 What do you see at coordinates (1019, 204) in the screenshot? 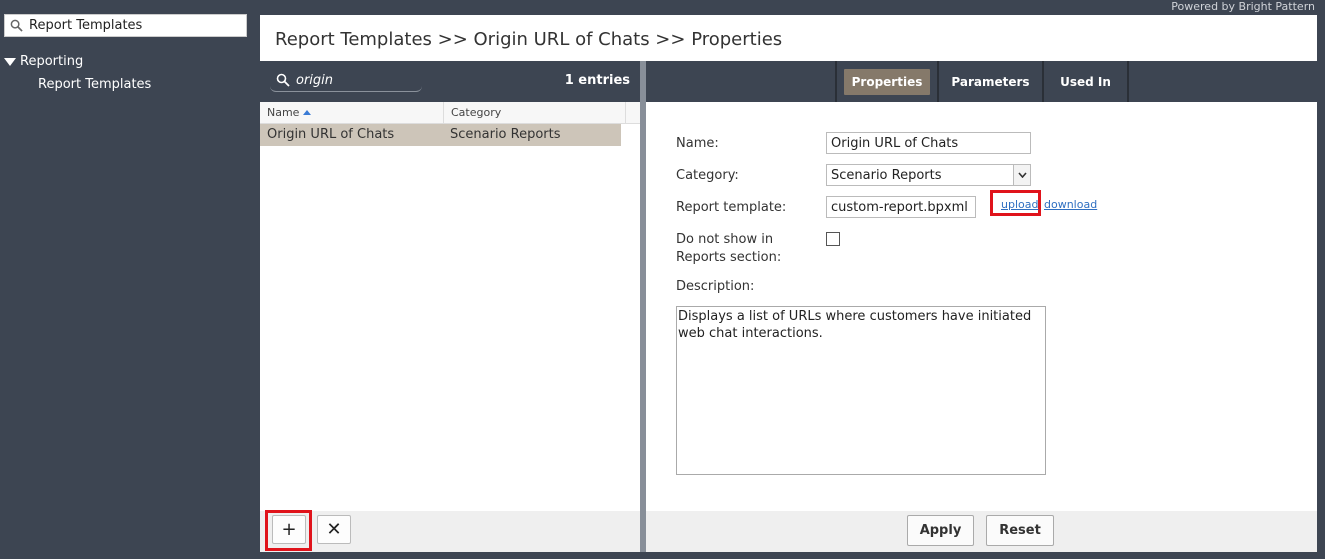
I see `upload-link: upload` at bounding box center [1019, 204].